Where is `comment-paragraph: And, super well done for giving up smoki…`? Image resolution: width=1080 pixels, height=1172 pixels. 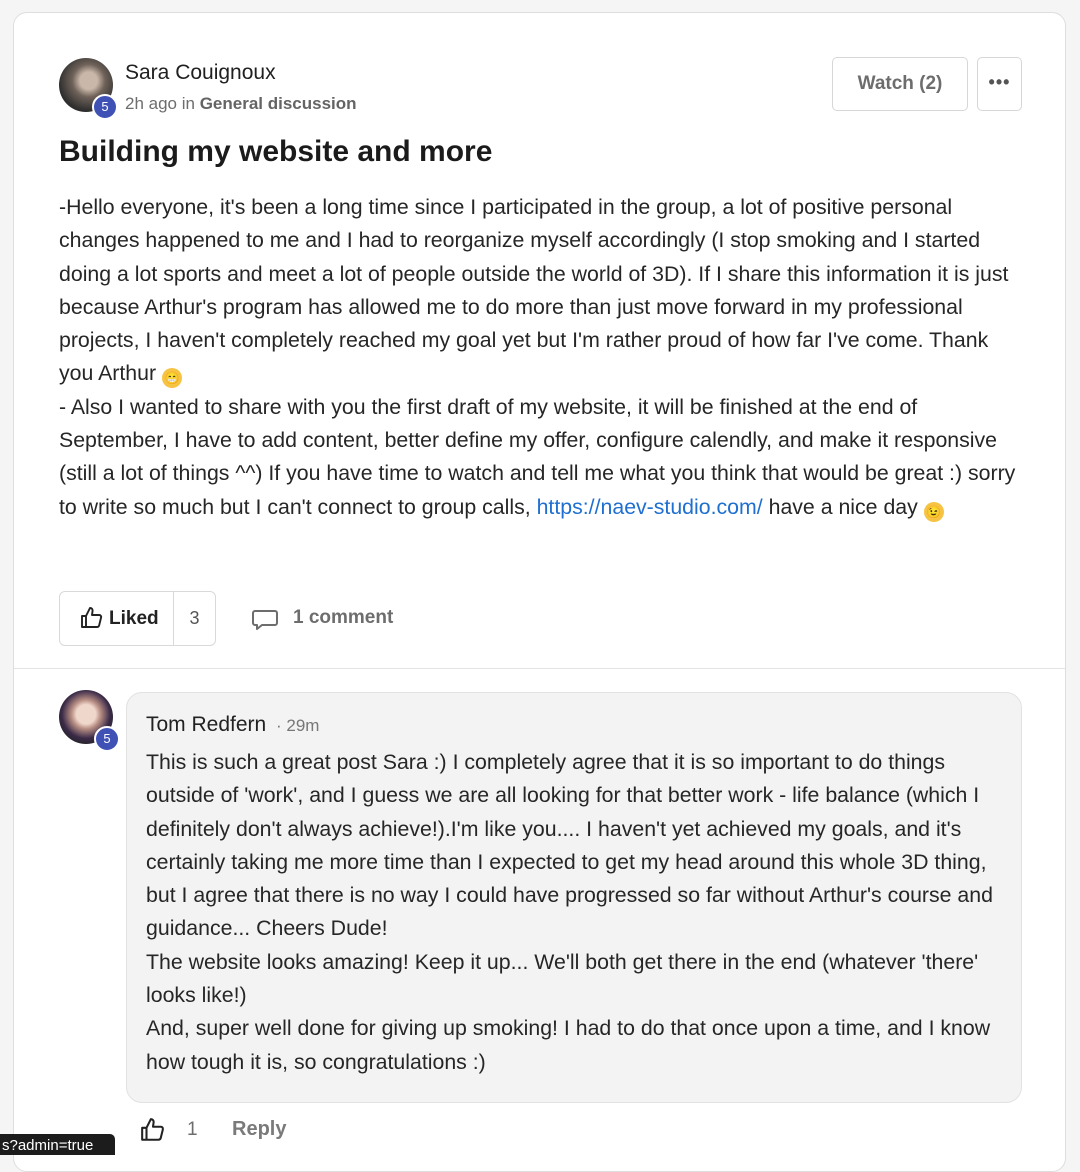 comment-paragraph: And, super well done for giving up smoki… is located at coordinates (568, 1045).